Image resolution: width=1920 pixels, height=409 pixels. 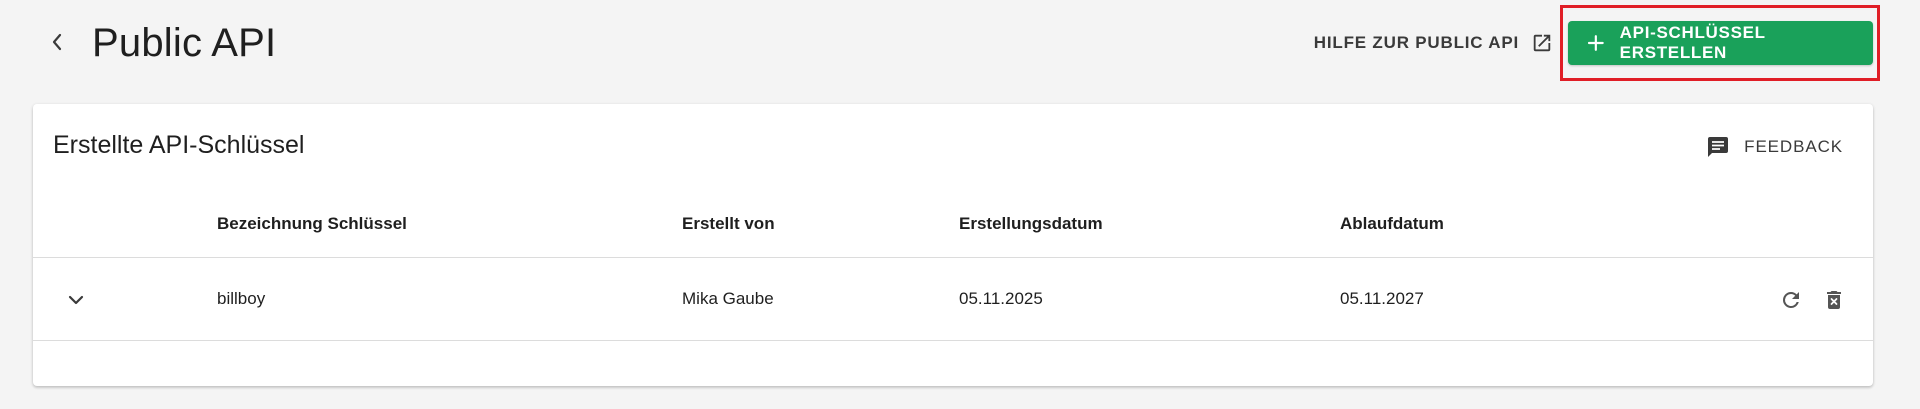 What do you see at coordinates (1542, 43) in the screenshot?
I see `open-in-new-icon` at bounding box center [1542, 43].